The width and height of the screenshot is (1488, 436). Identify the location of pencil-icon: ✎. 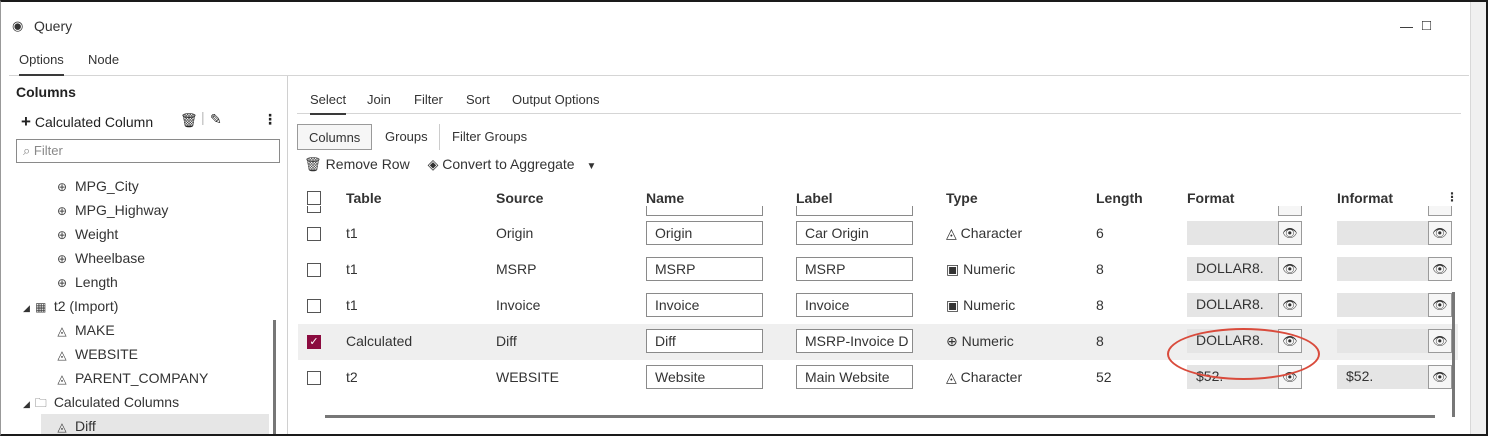
(216, 119).